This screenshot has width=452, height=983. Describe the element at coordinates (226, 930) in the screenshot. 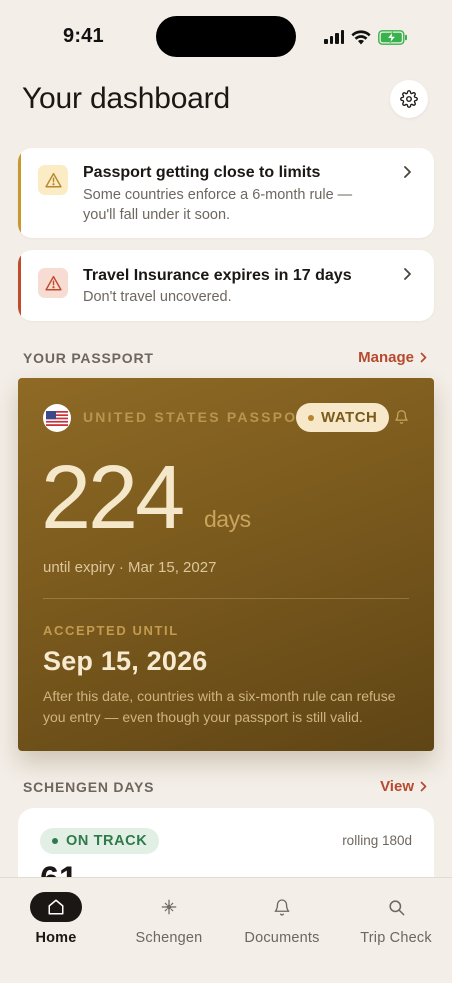

I see `tab-bar: Home Schengen Documents Trip Check` at that location.